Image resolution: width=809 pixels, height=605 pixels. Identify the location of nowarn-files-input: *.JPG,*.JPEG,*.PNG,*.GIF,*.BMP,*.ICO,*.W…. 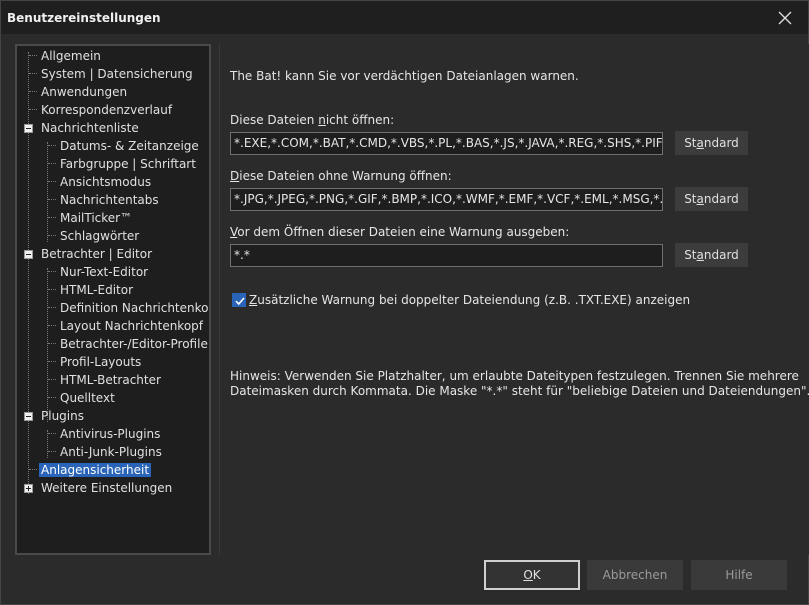
(446, 199).